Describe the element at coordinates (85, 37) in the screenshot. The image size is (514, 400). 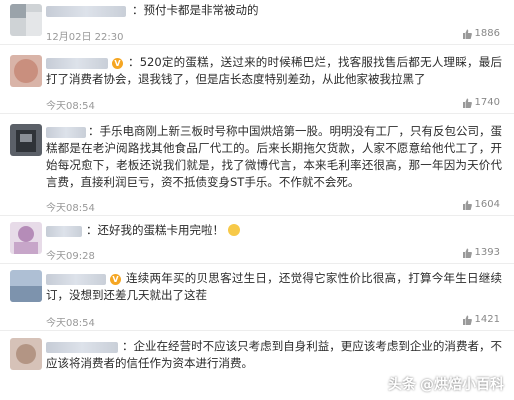
I see `comment-time: 12月02日 22:30` at that location.